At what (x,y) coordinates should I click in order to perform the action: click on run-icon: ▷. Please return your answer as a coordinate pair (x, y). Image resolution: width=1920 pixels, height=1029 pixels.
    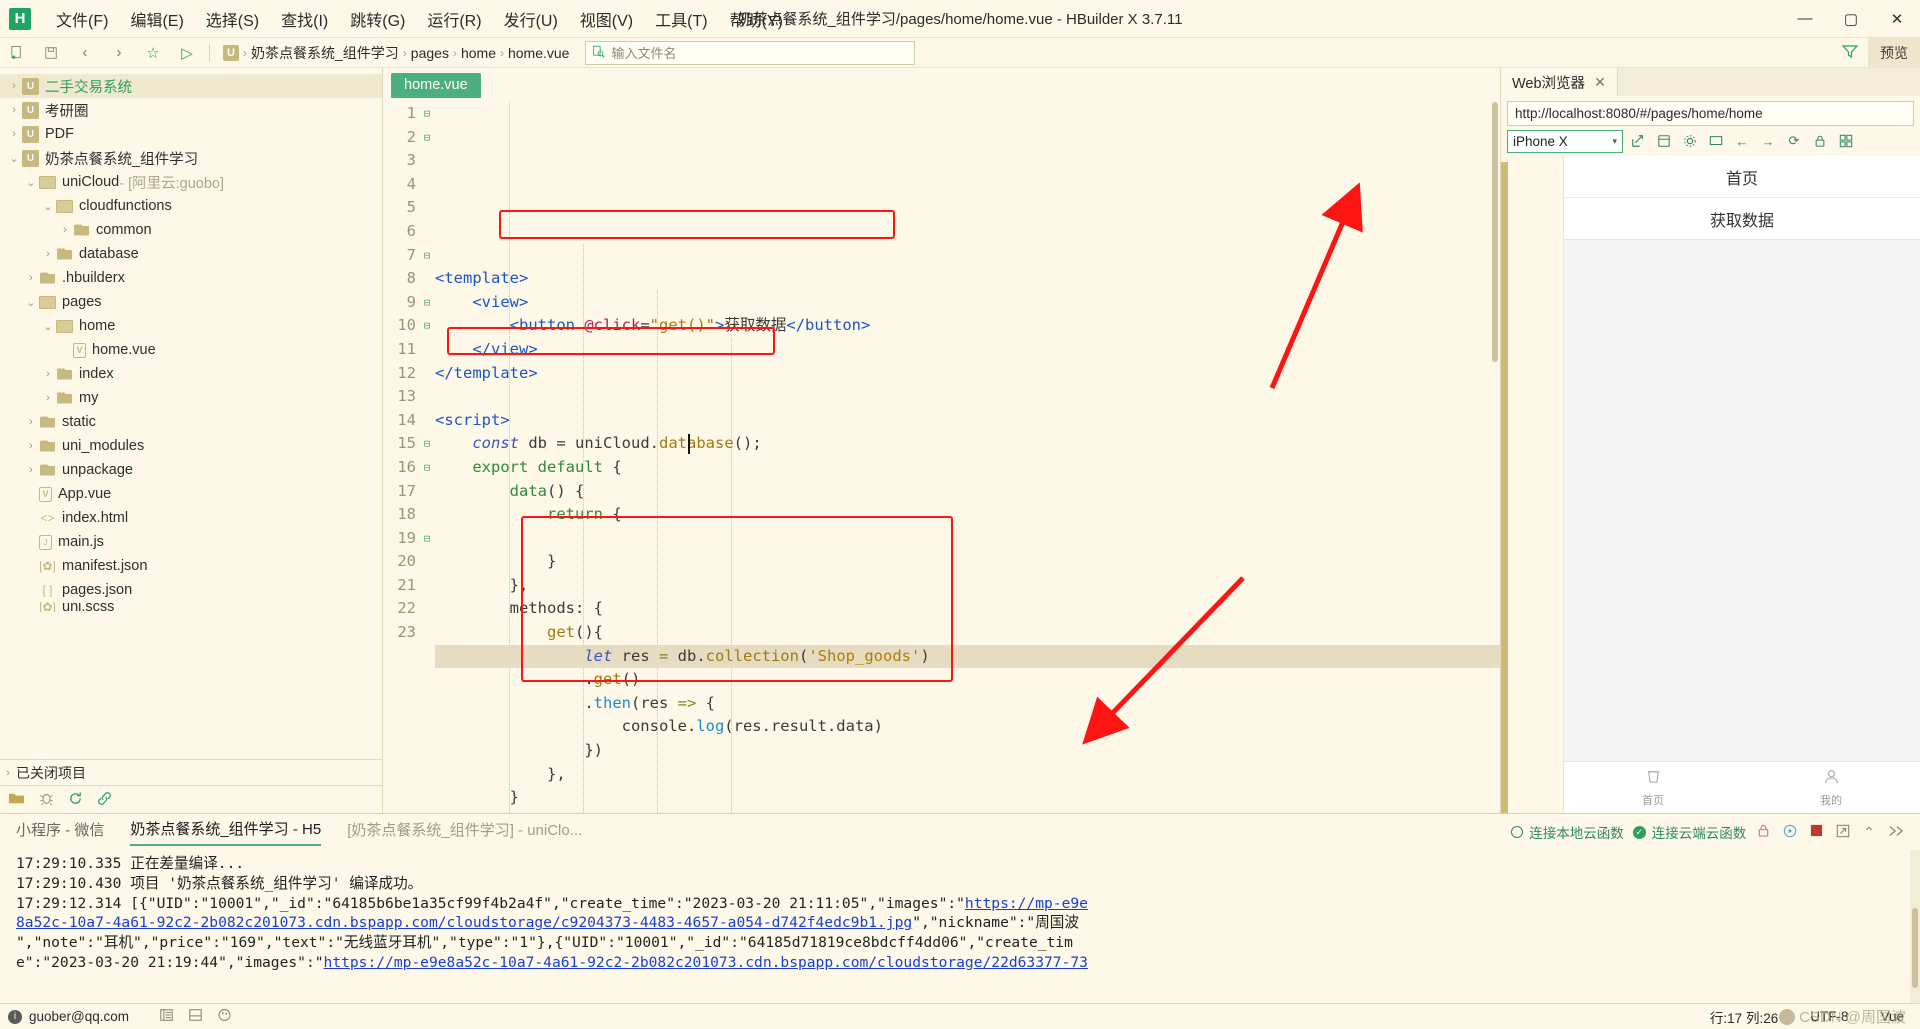
    Looking at the image, I should click on (187, 53).